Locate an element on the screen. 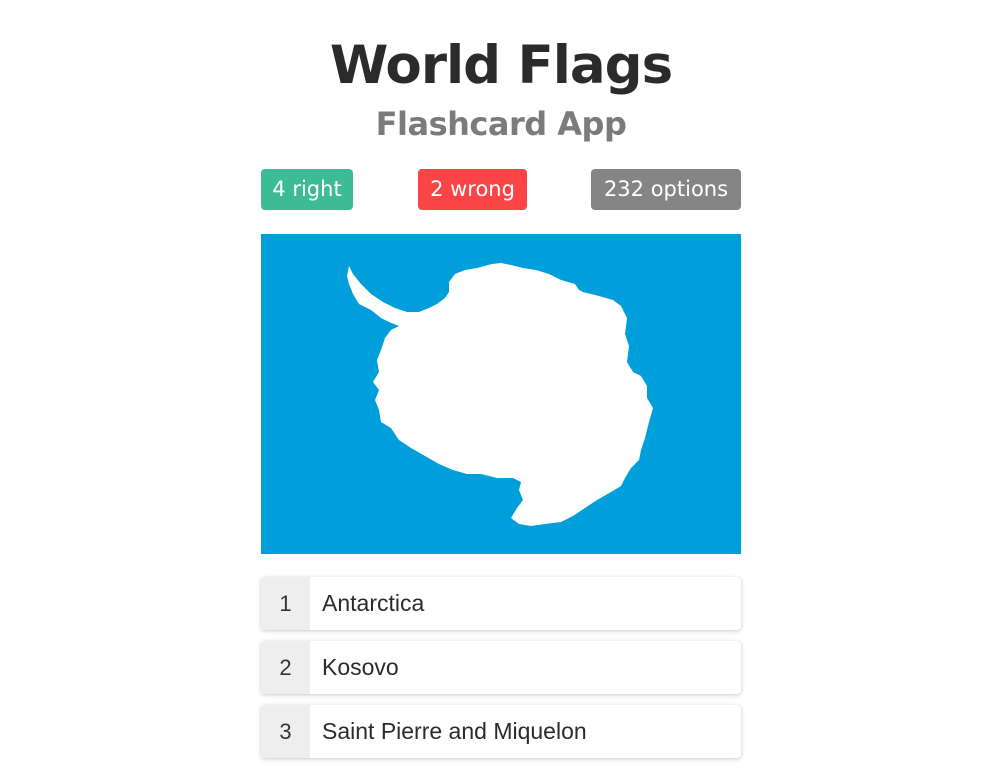  page-subtitle: Flashcard App is located at coordinates (501, 124).